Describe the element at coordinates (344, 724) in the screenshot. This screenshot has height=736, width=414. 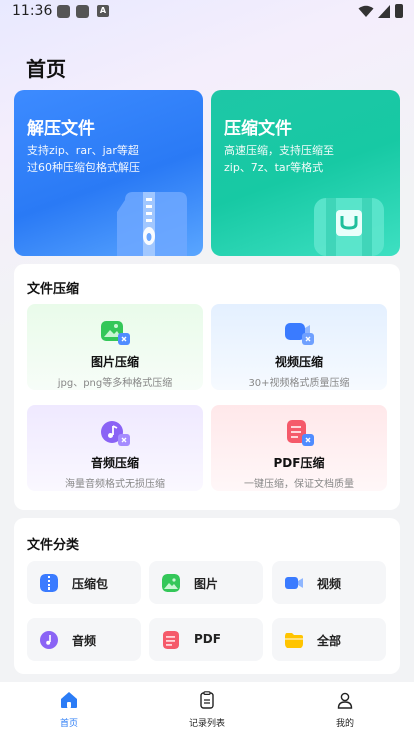
I see `nav-label: 我的` at that location.